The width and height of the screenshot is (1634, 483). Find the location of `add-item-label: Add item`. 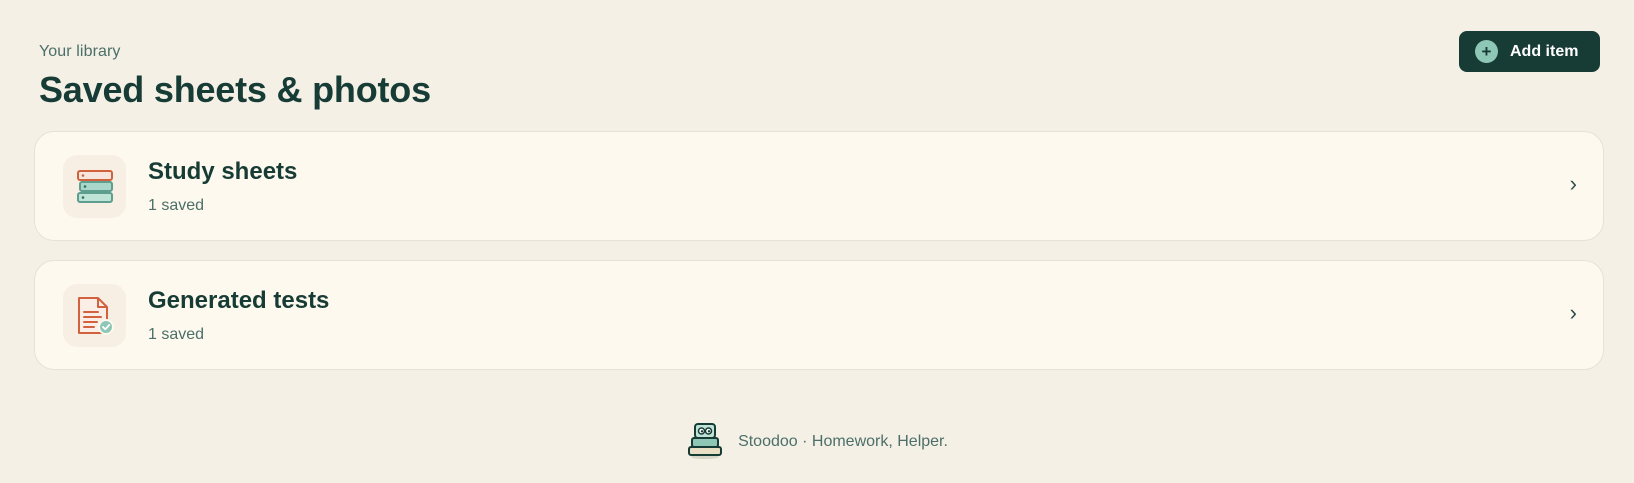

add-item-label: Add item is located at coordinates (1544, 51).